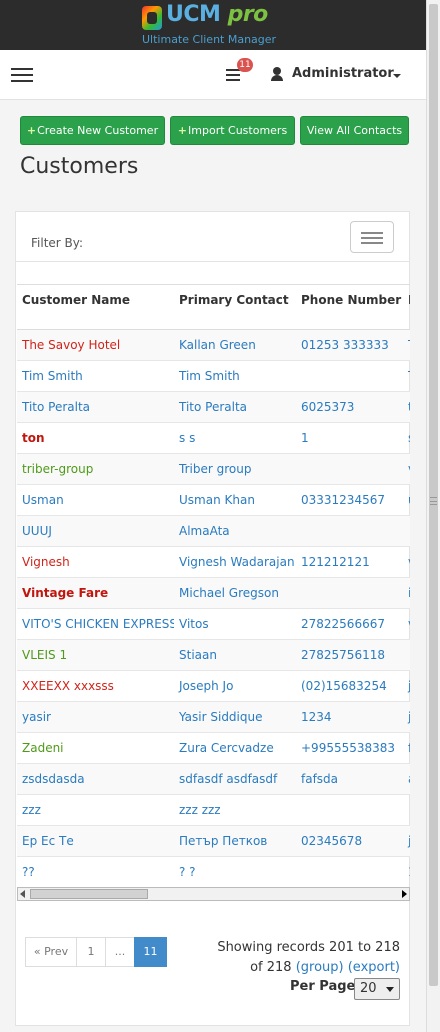 The image size is (440, 1032). Describe the element at coordinates (343, 73) in the screenshot. I see `user-menu-label: Administrator` at that location.